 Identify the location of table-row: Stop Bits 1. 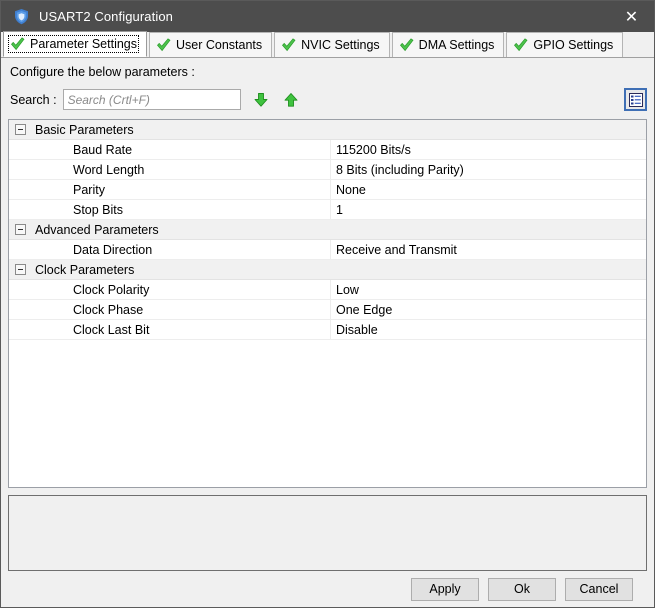
(327, 209).